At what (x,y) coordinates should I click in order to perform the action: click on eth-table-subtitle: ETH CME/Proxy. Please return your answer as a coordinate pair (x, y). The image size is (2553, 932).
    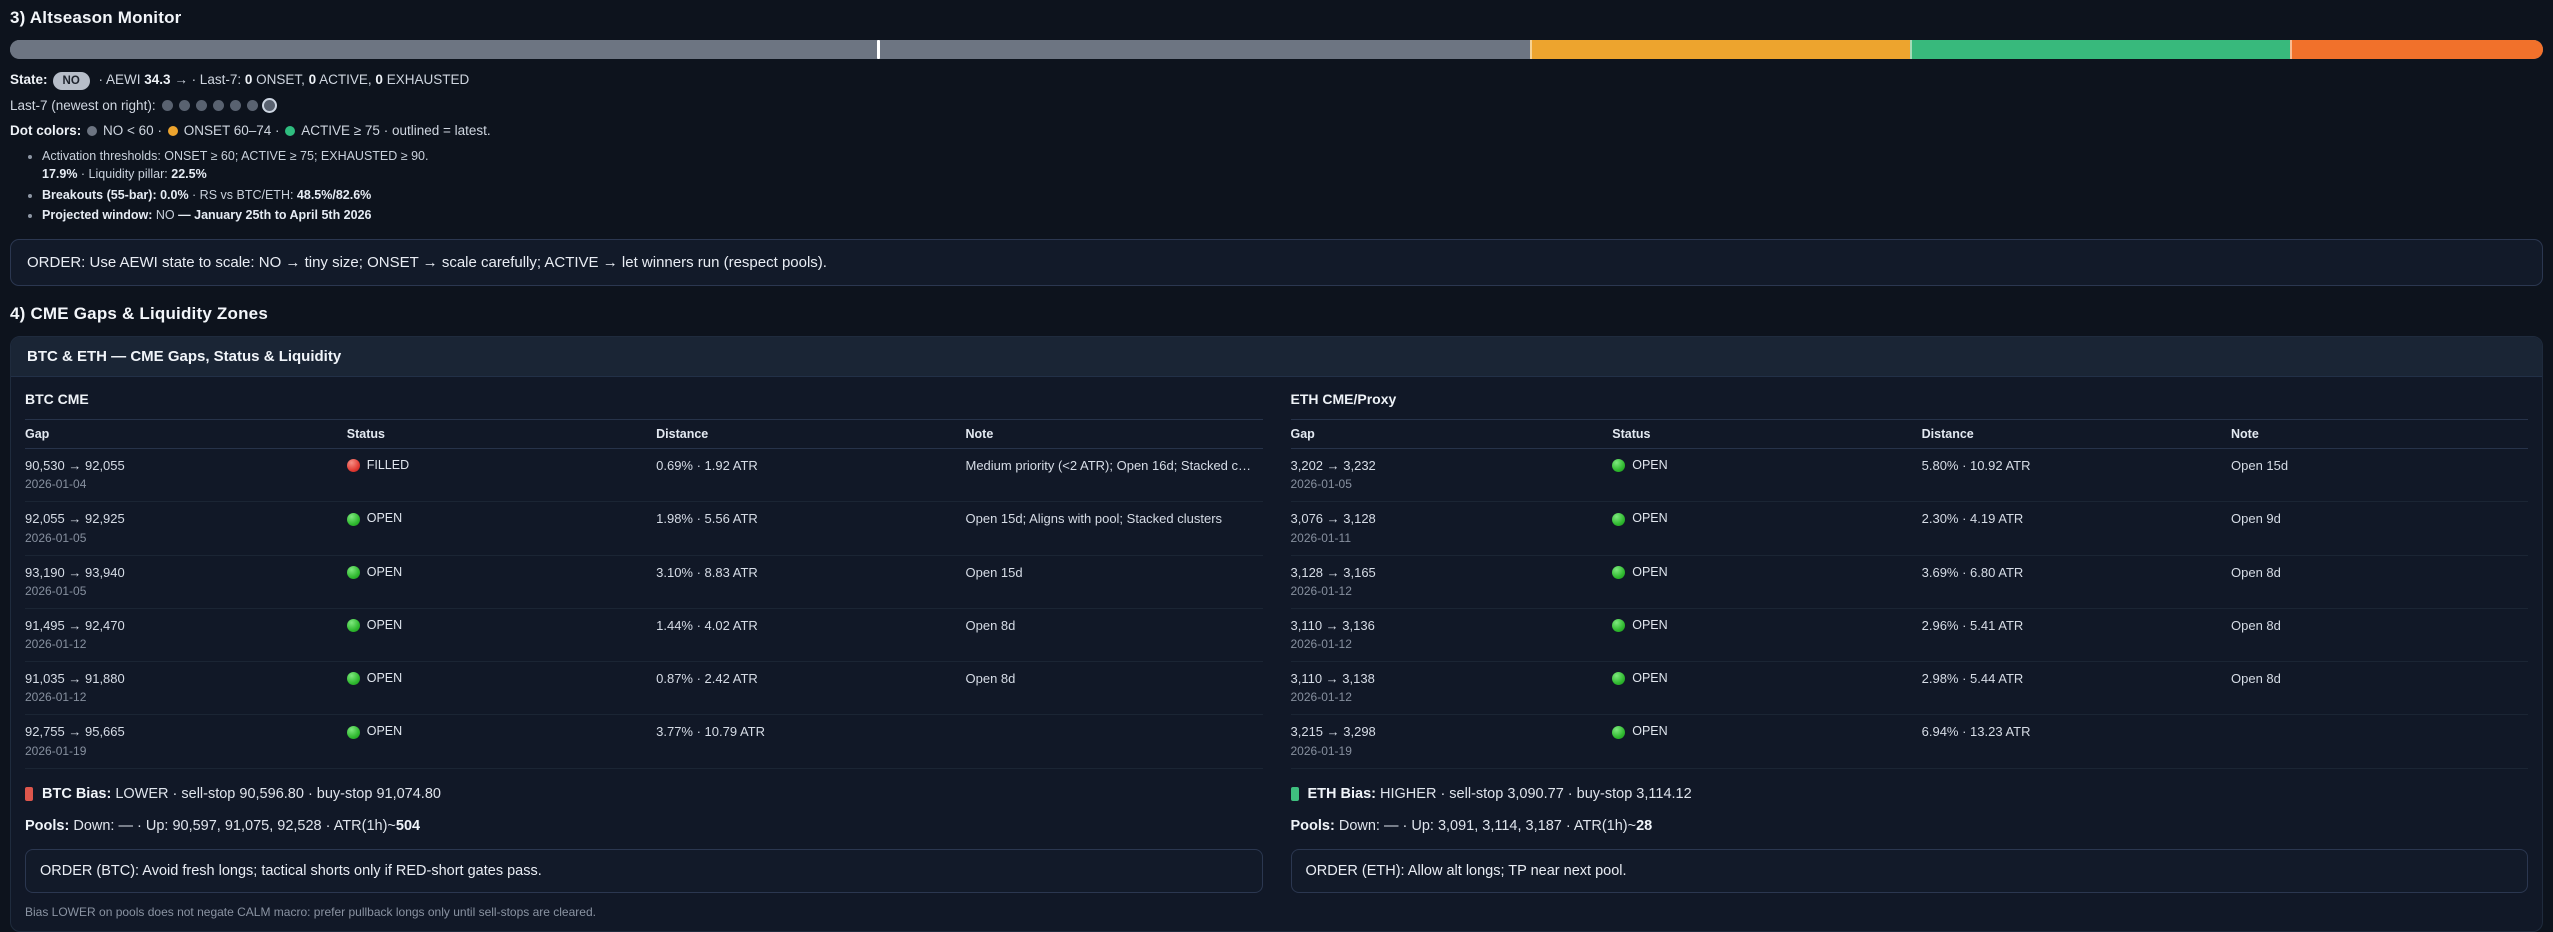
    Looking at the image, I should click on (1343, 399).